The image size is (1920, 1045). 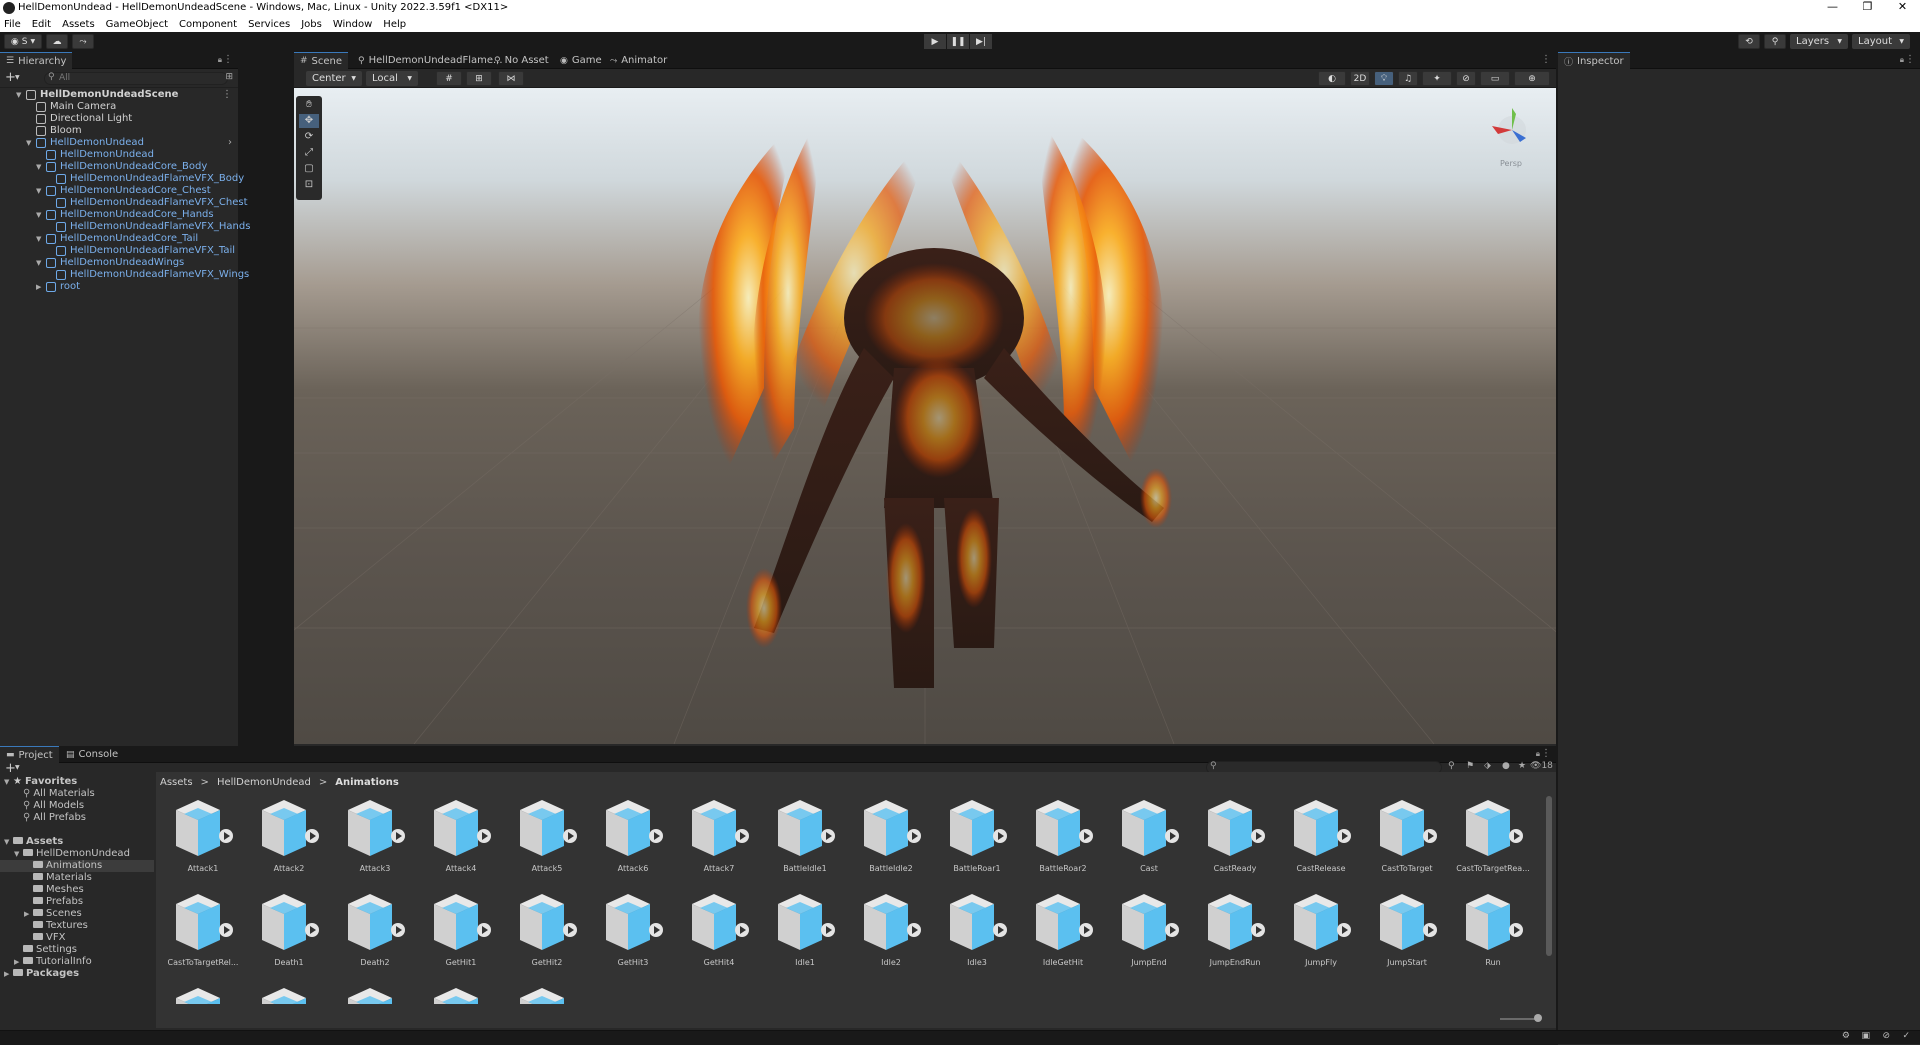 I want to click on project-tree-item: ▶ Scenes, so click(x=77, y=914).